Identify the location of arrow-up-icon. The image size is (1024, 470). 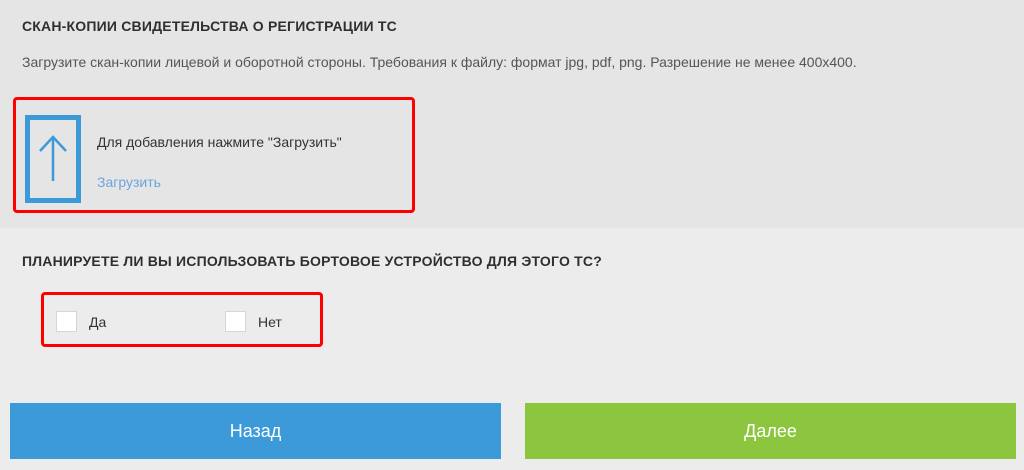
(53, 158).